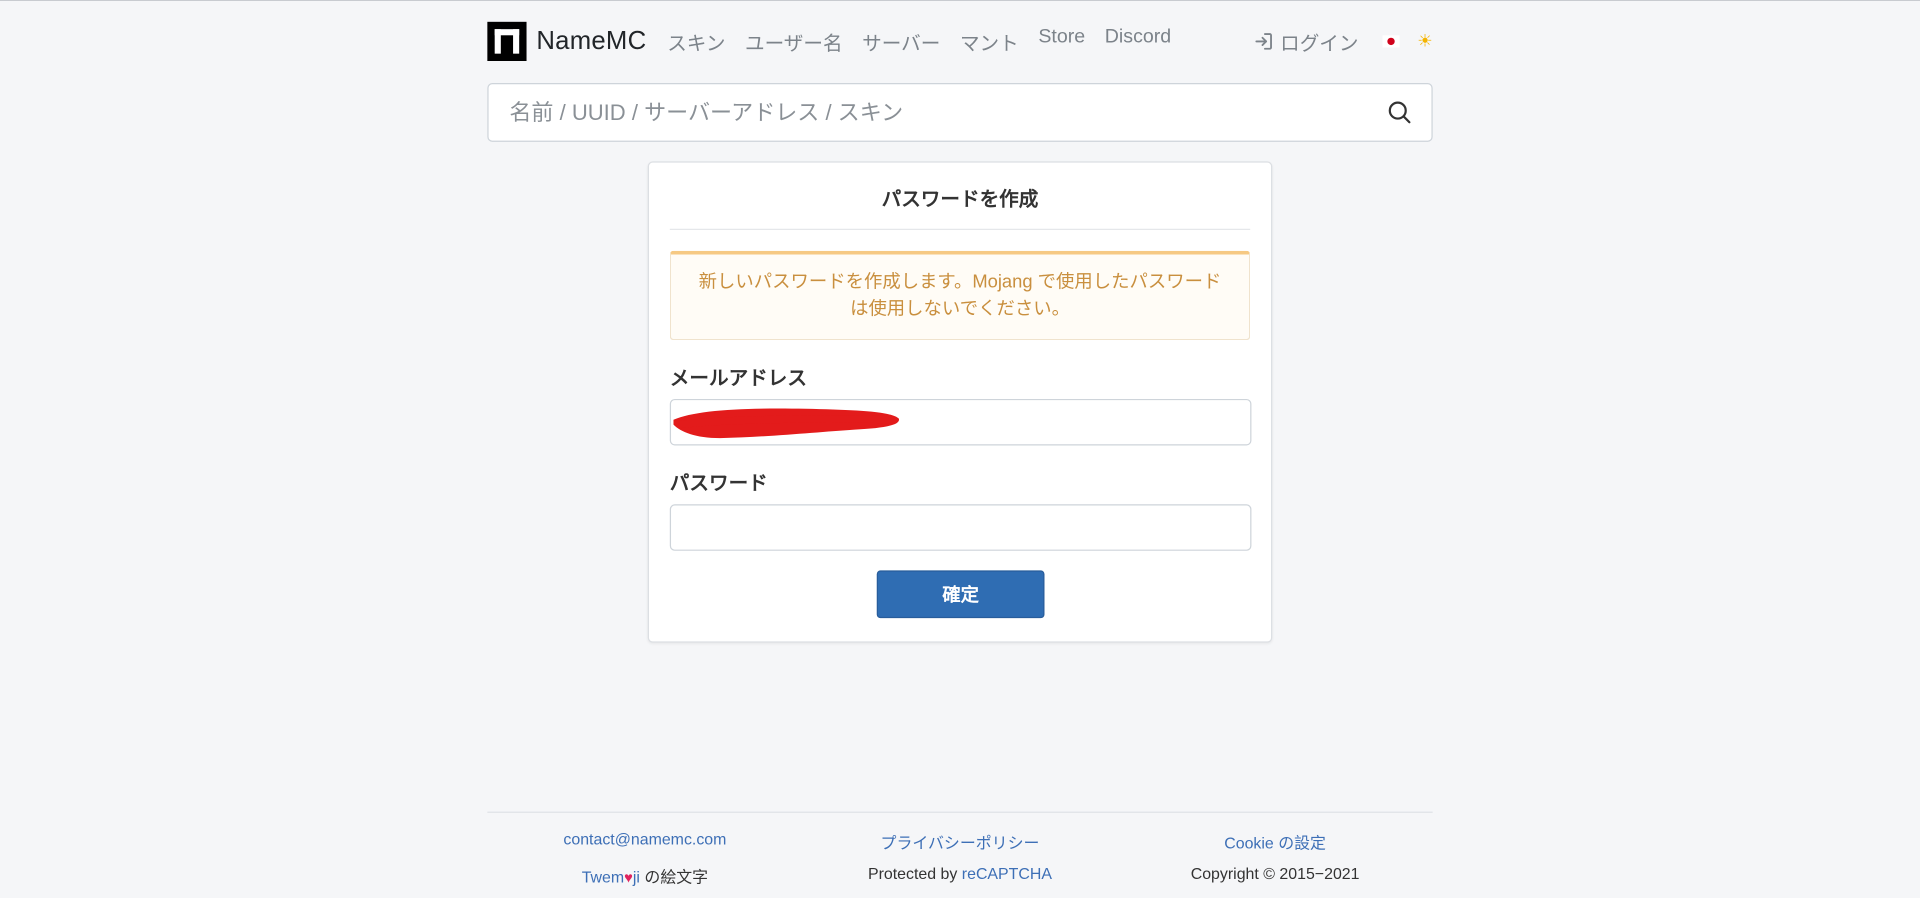 The image size is (1920, 898). I want to click on privacy-policy-link: プライバシーポリシー, so click(960, 843).